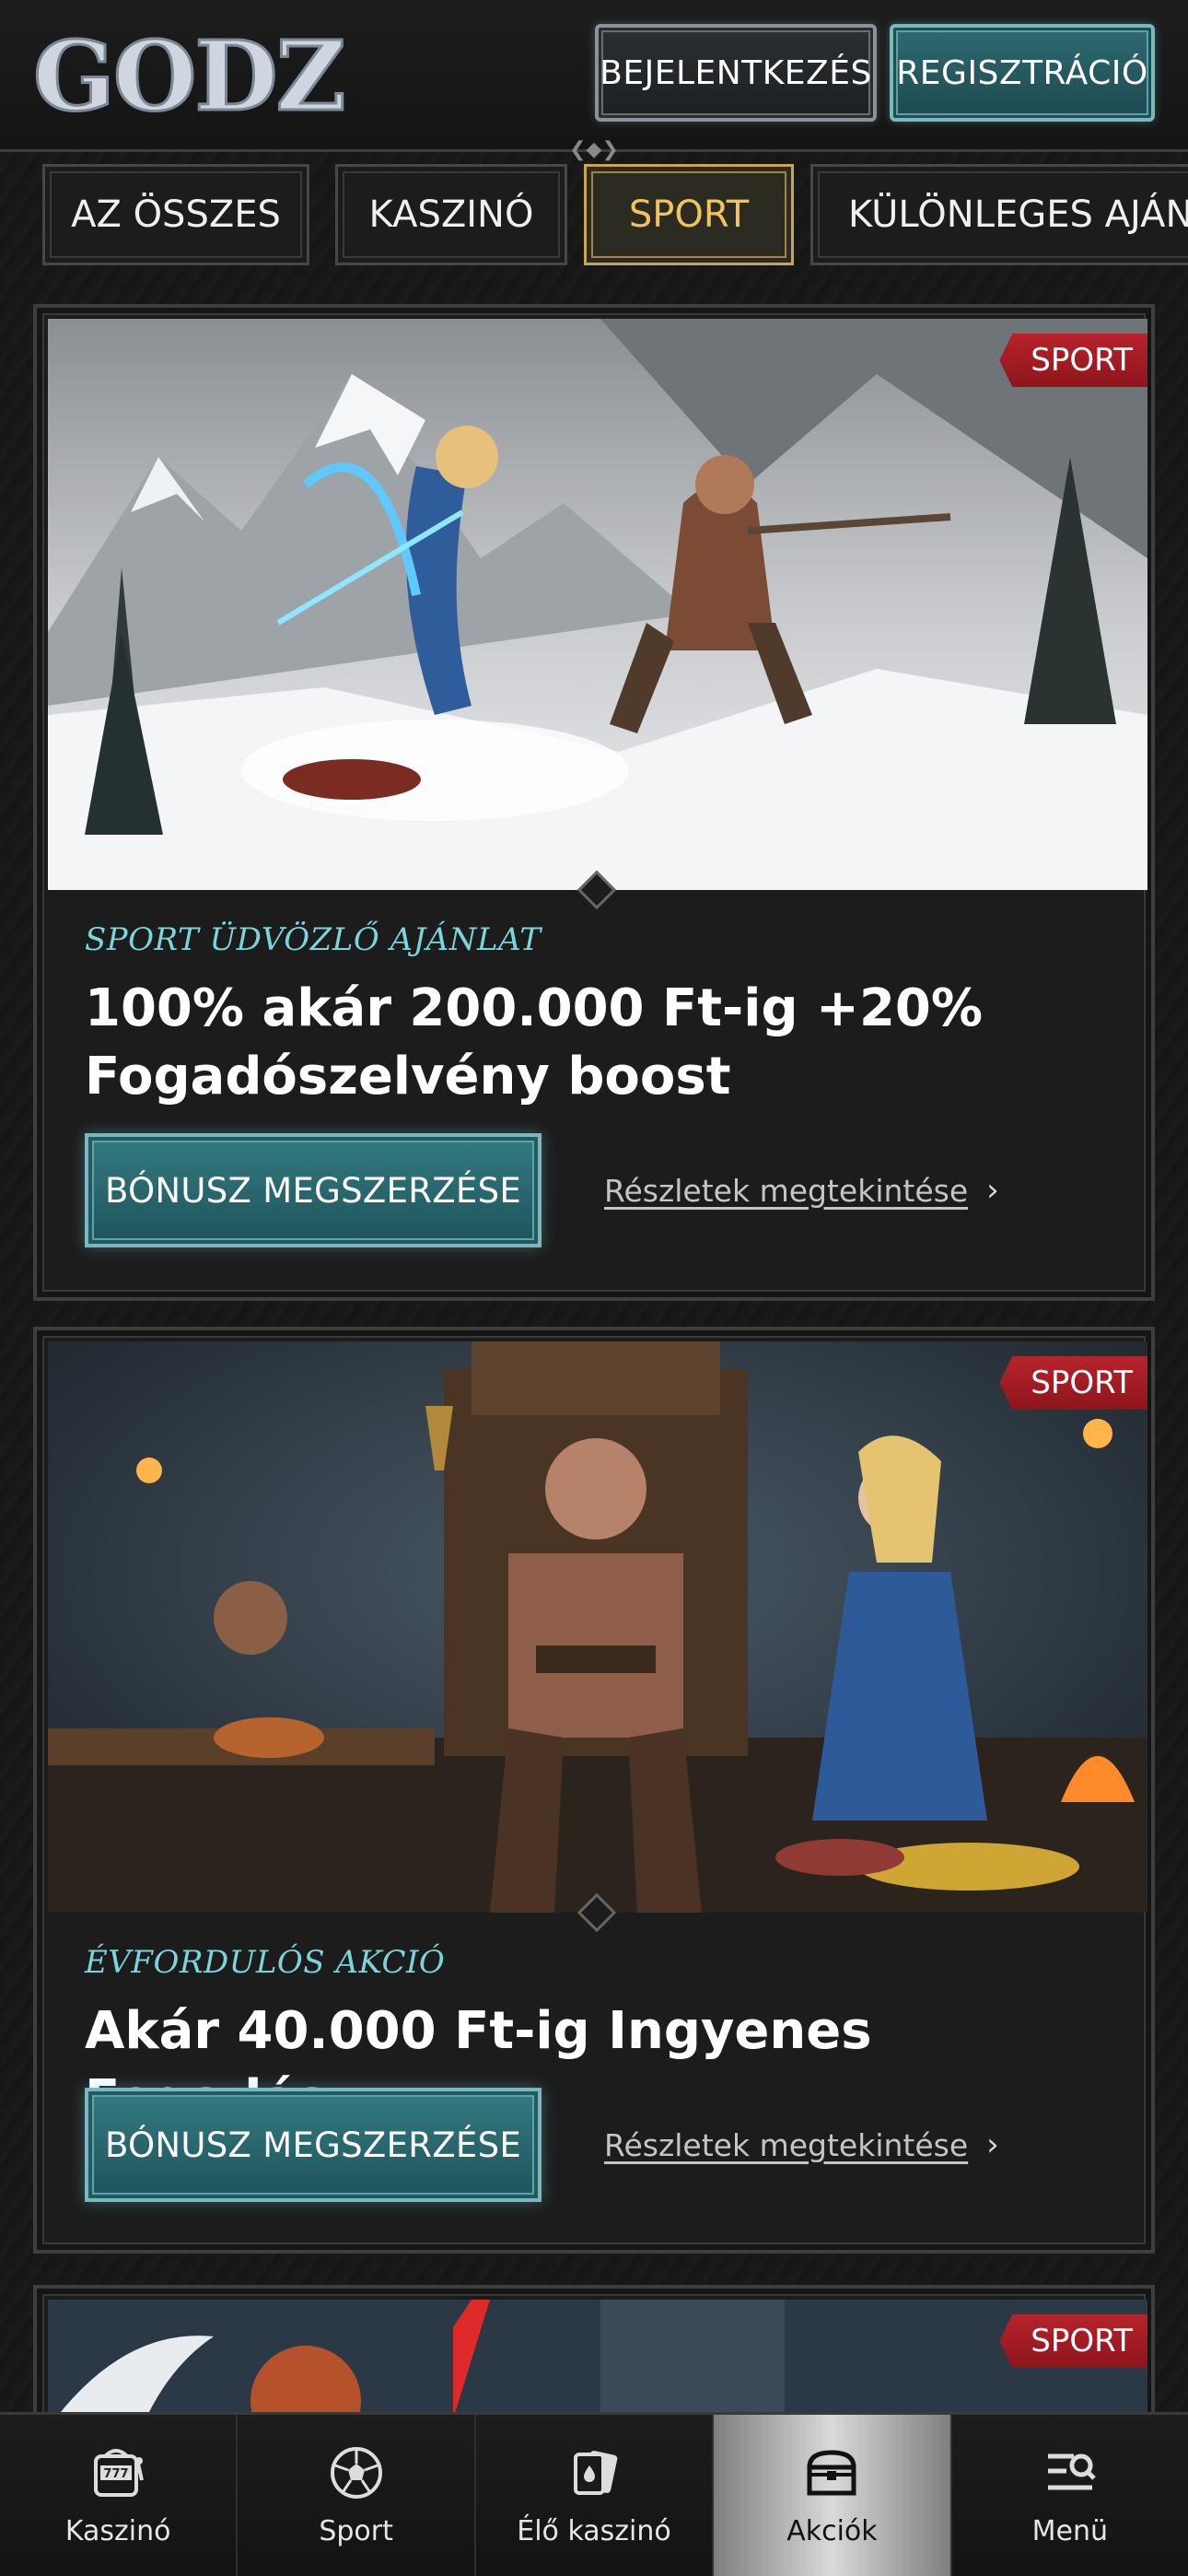  What do you see at coordinates (175, 214) in the screenshot?
I see `tab-all: AZ ÖSSZES` at bounding box center [175, 214].